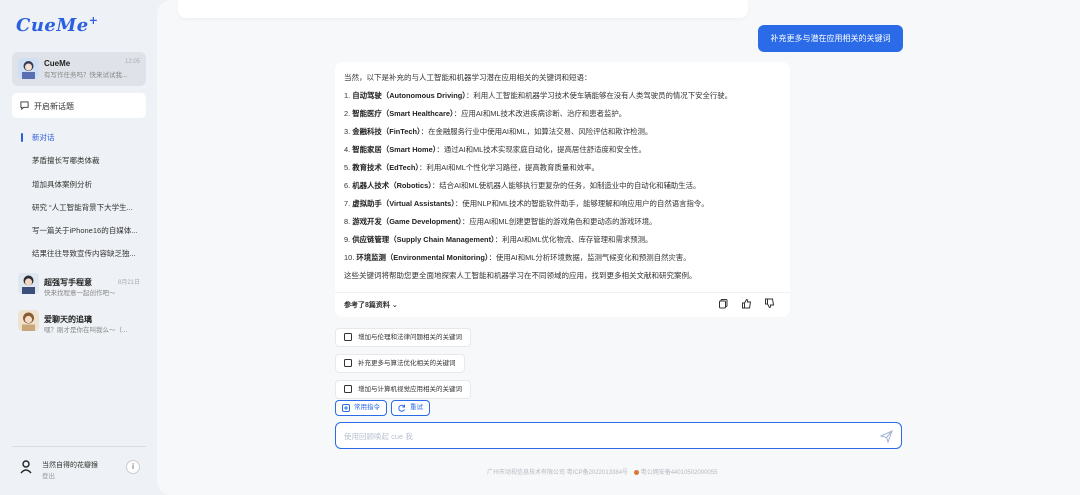 This screenshot has width=1080, height=495. Describe the element at coordinates (79, 105) in the screenshot. I see `new-chat-button: 开启新话题` at that location.